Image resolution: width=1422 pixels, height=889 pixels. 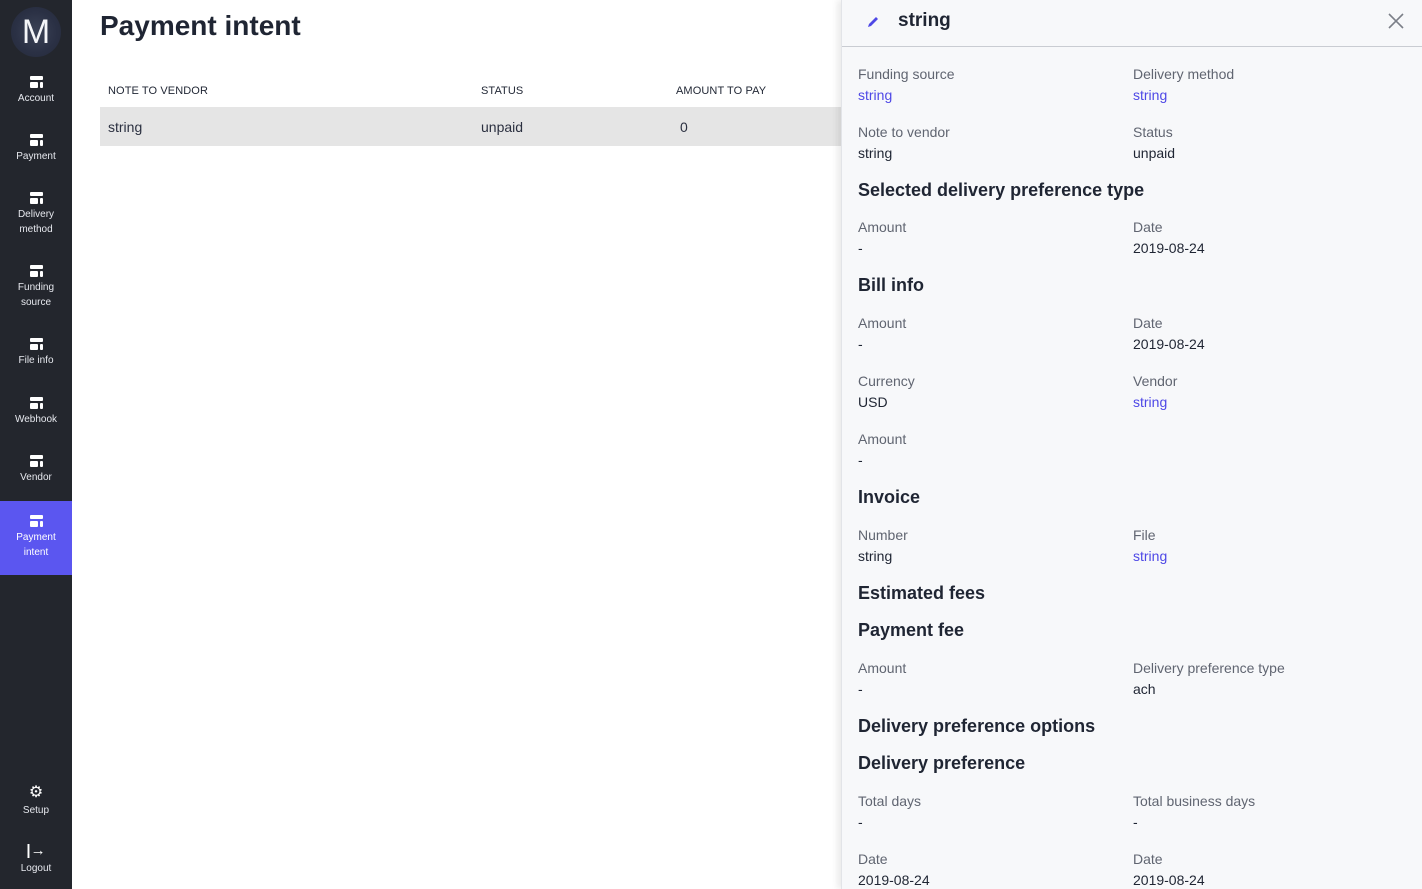 What do you see at coordinates (36, 792) in the screenshot?
I see `gear-icon: ⚙` at bounding box center [36, 792].